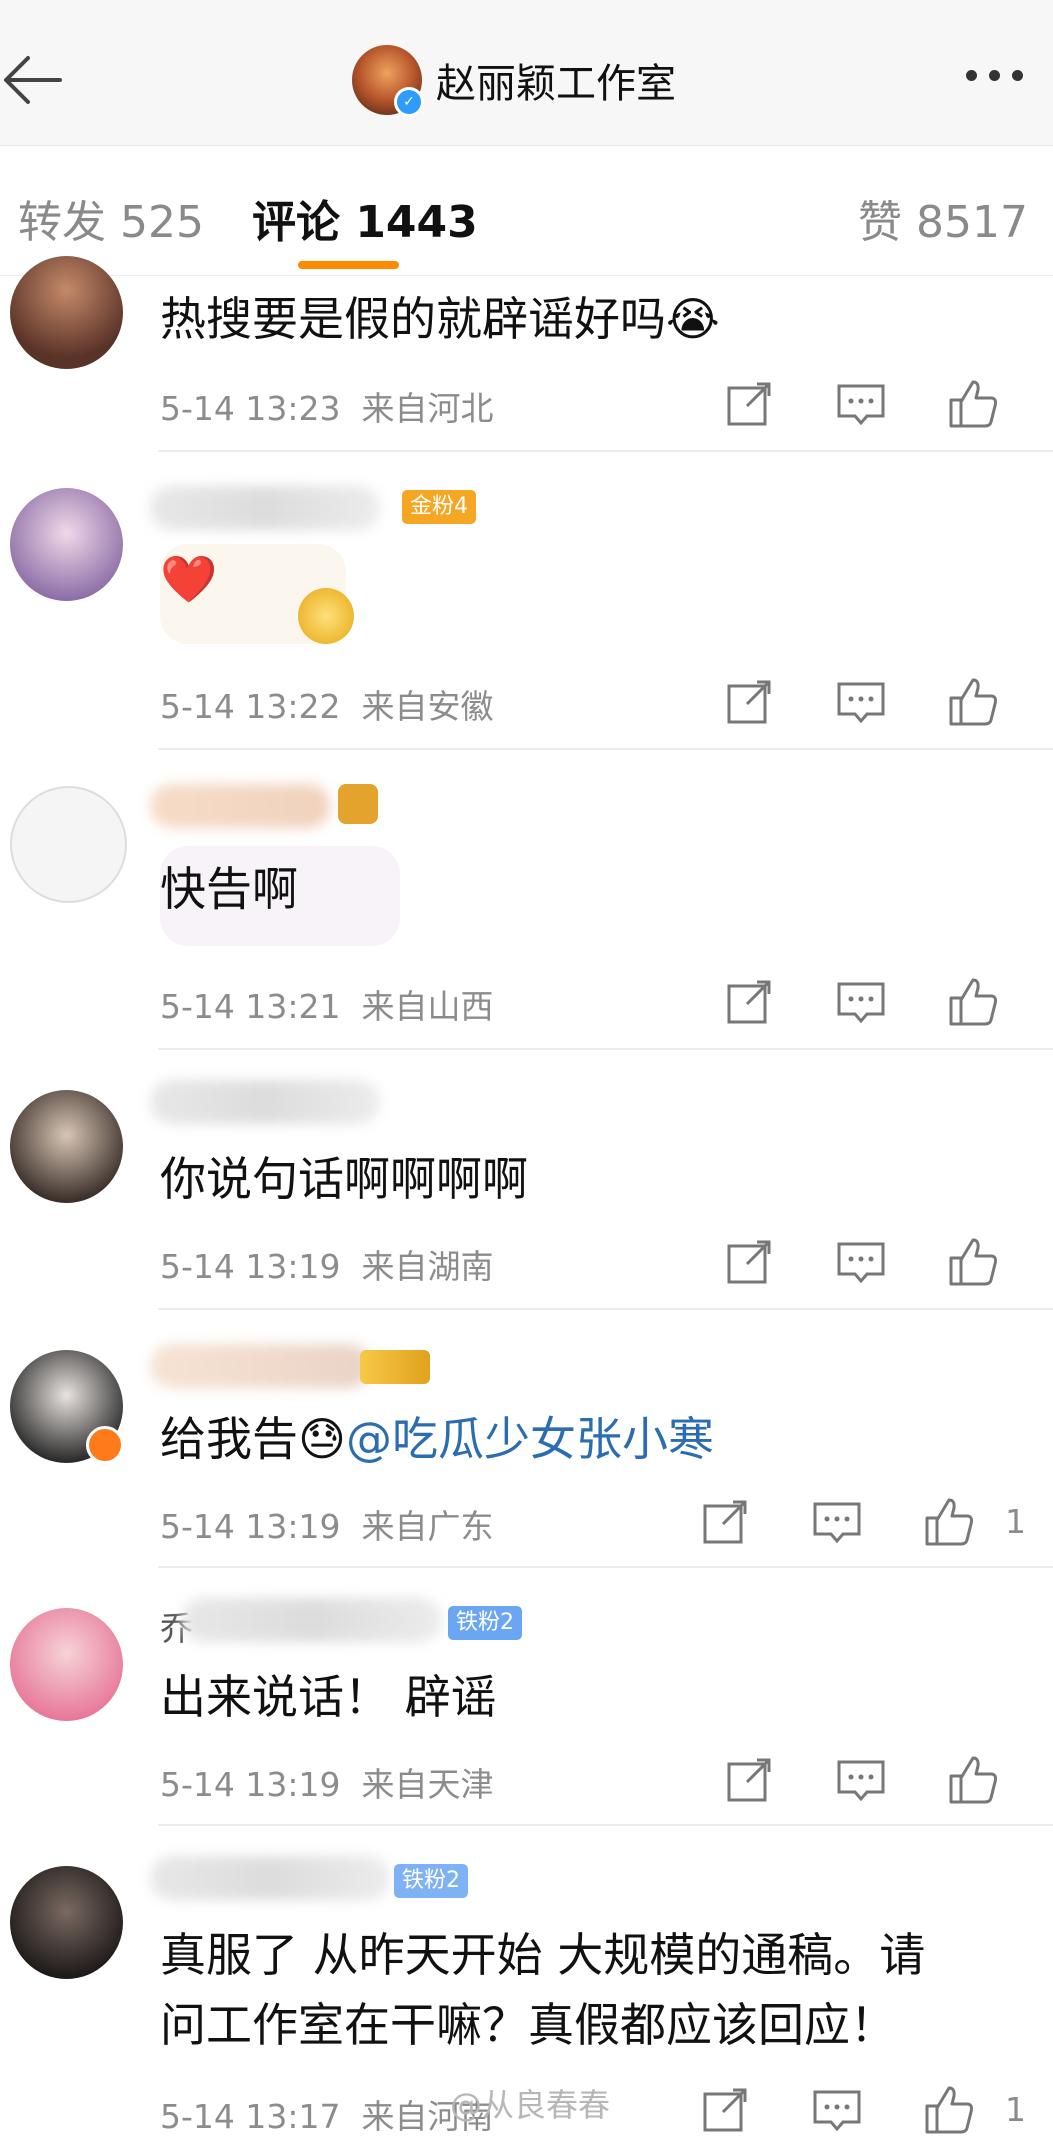  I want to click on comment-text: 热搜要是假的就辟谣好吗😭, so click(440, 319).